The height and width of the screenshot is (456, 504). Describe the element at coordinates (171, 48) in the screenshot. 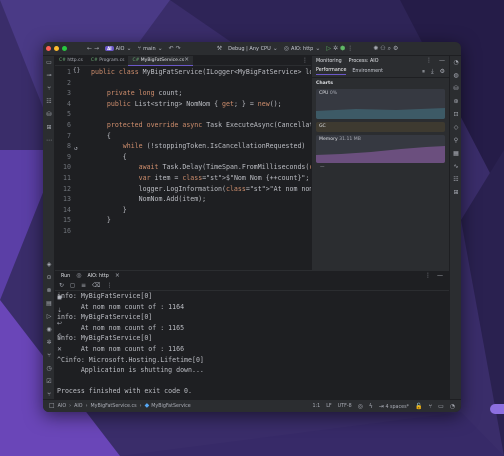

I see `undo-icon: ↶` at that location.